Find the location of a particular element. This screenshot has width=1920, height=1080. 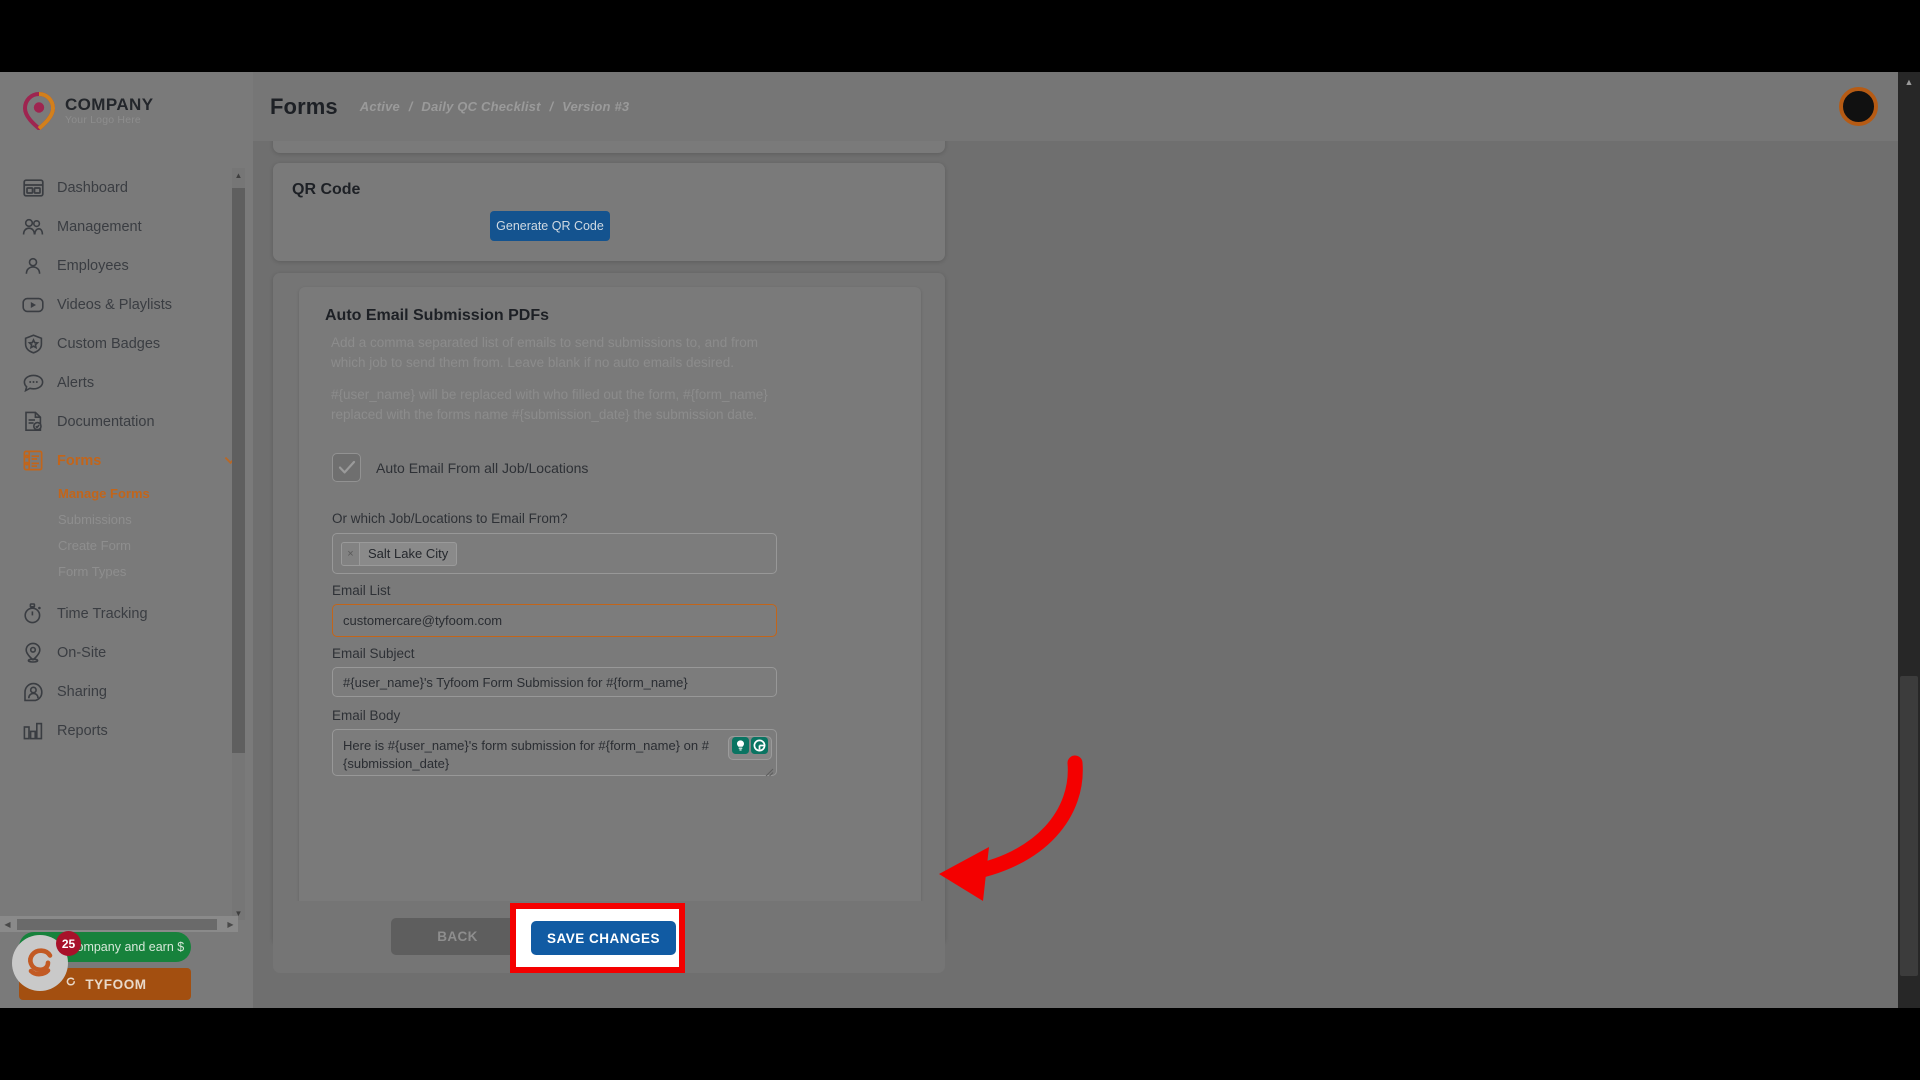

sidebar-item-label: Custom Badges is located at coordinates (109, 343).